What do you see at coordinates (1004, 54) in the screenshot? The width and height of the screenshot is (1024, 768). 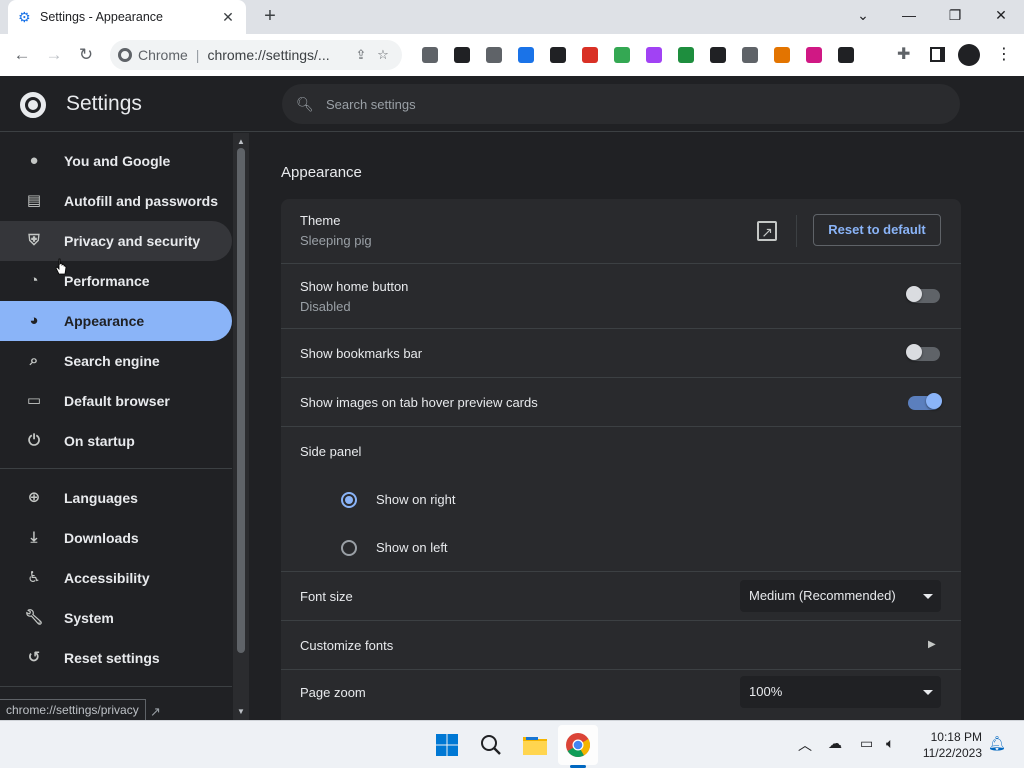 I see `menu-icon: ⋮` at bounding box center [1004, 54].